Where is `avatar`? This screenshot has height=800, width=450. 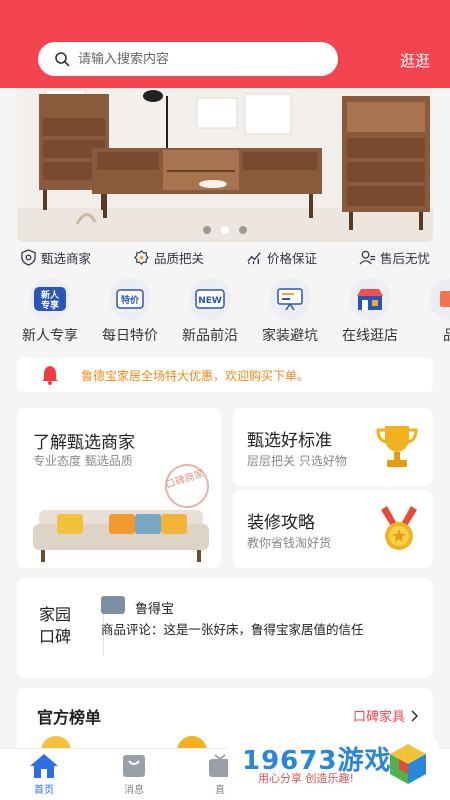
avatar is located at coordinates (113, 605).